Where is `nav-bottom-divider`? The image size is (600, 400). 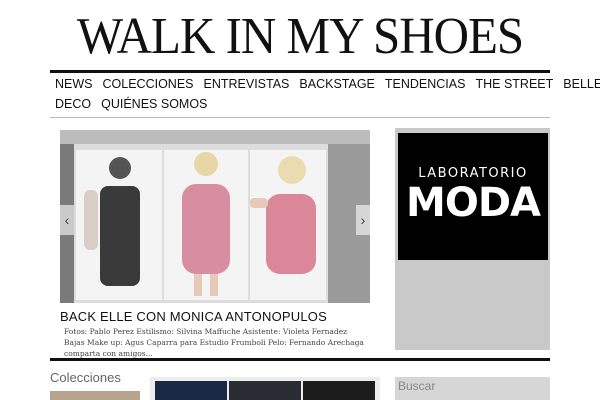
nav-bottom-divider is located at coordinates (300, 117).